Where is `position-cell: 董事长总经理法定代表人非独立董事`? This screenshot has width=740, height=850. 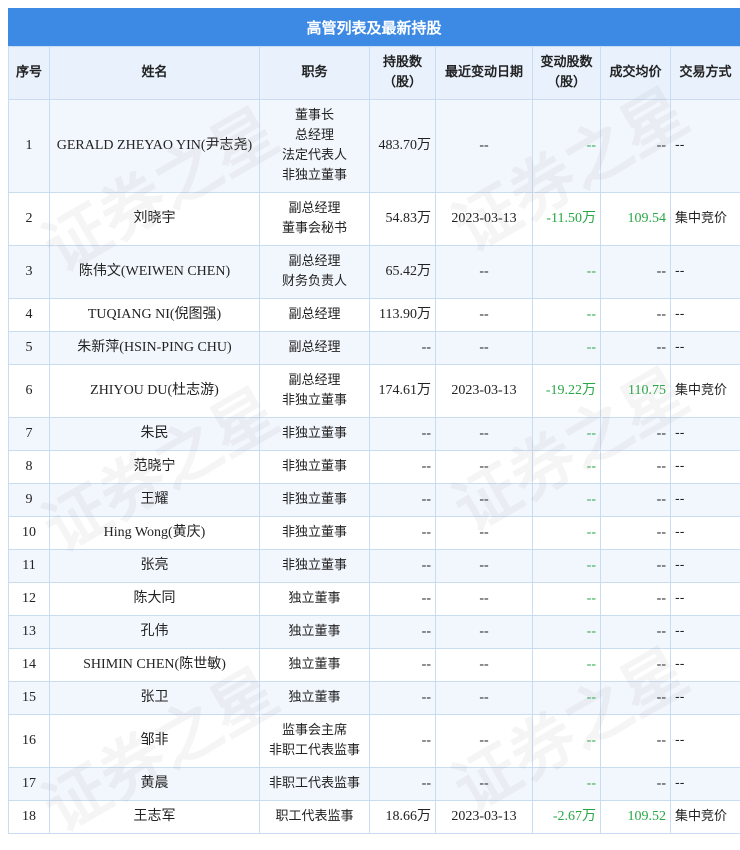
position-cell: 董事长总经理法定代表人非独立董事 is located at coordinates (315, 146).